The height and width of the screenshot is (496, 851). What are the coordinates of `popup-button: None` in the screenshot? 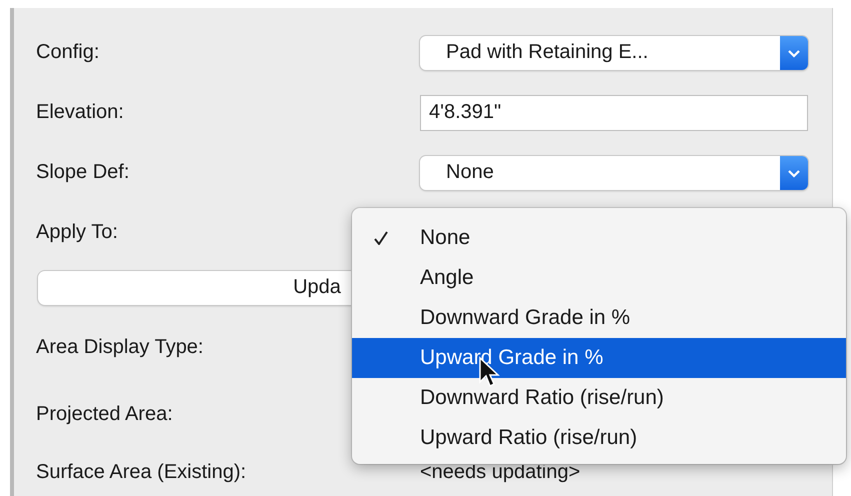 It's located at (614, 173).